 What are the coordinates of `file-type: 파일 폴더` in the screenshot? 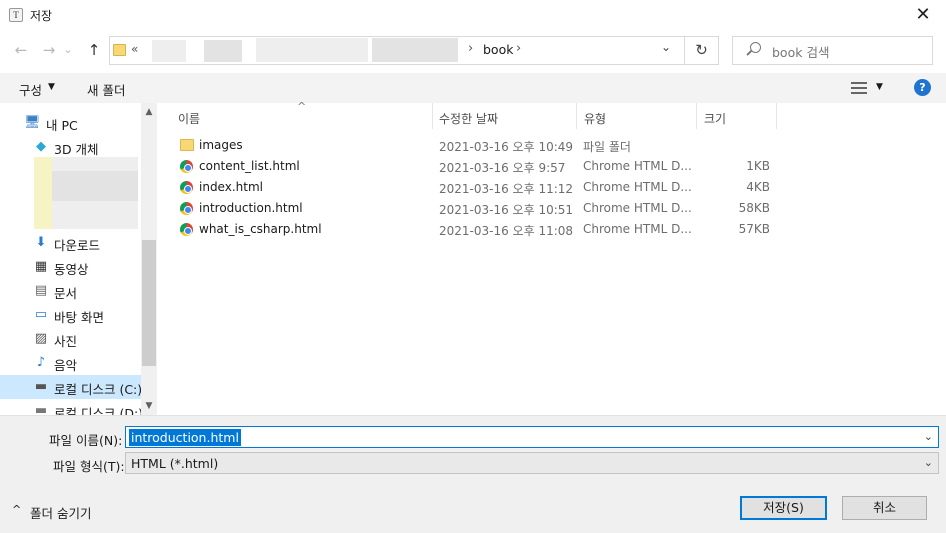 It's located at (607, 147).